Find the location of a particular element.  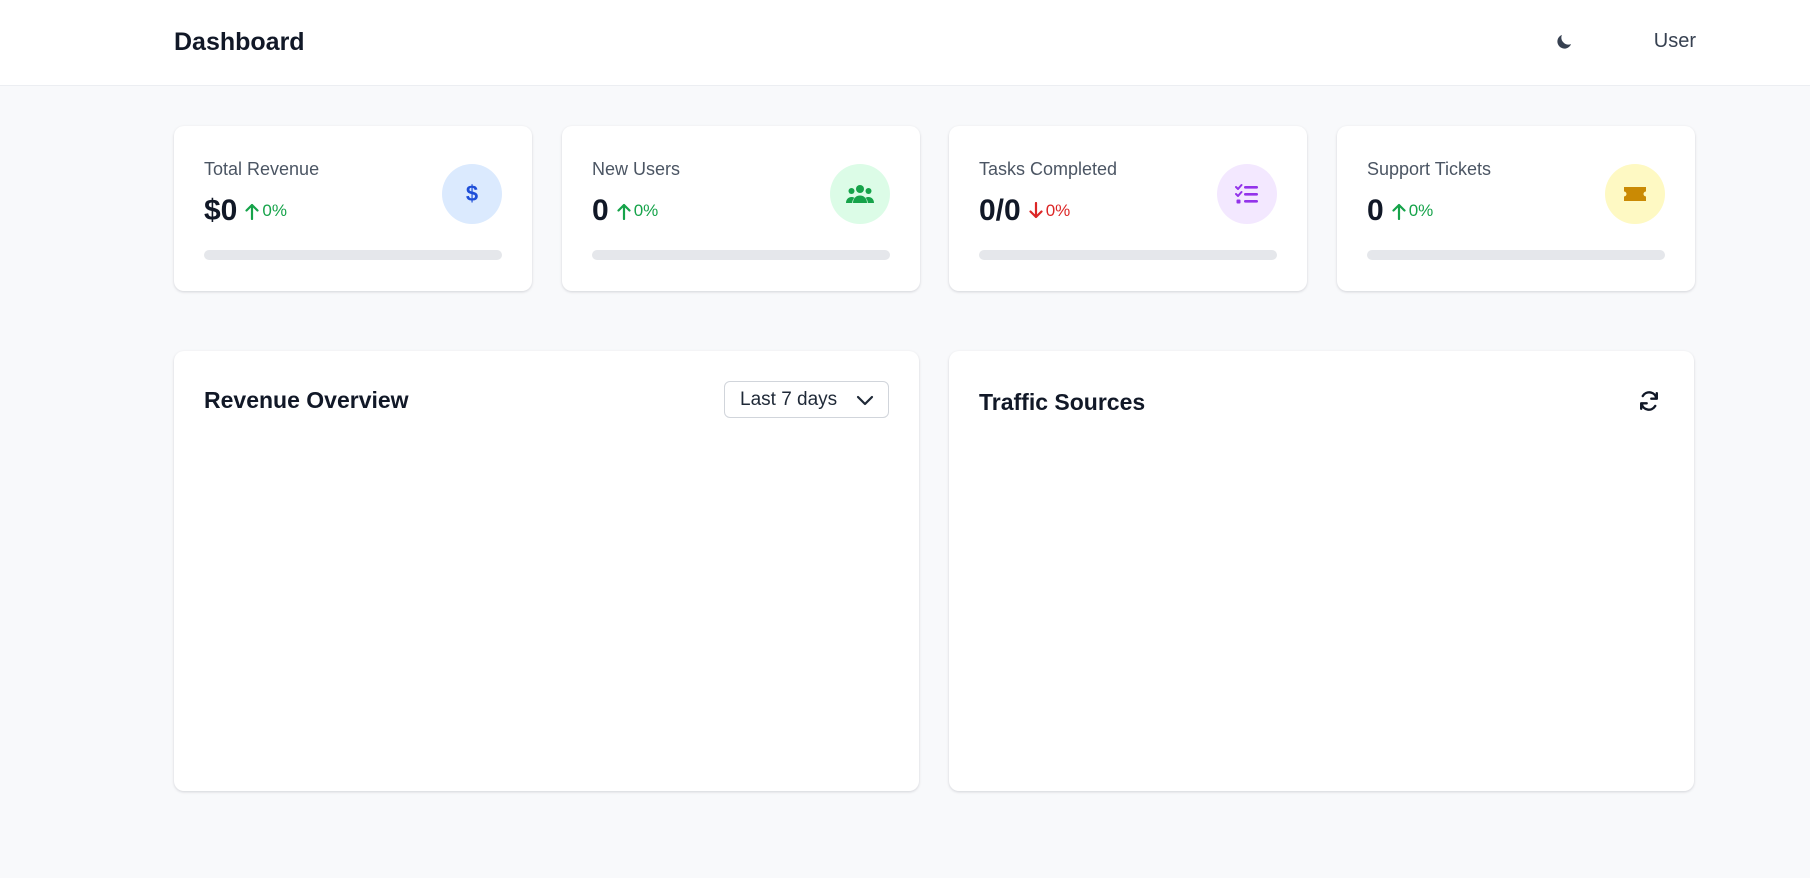

stat-value-row: 0/0 0% is located at coordinates (1024, 211).